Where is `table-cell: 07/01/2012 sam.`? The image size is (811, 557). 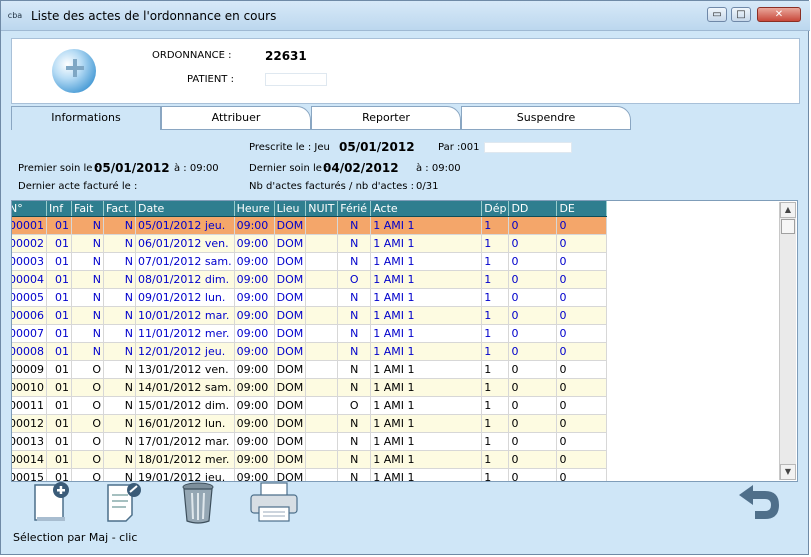 table-cell: 07/01/2012 sam. is located at coordinates (185, 261).